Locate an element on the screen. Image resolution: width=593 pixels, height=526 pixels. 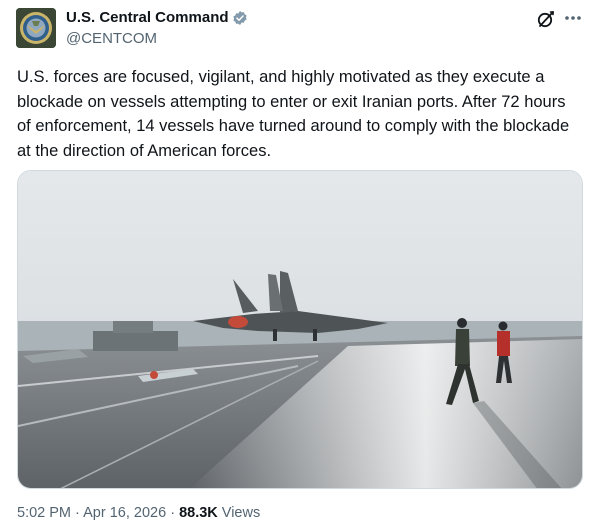
tweet-time: 5:02 PM is located at coordinates (44, 513).